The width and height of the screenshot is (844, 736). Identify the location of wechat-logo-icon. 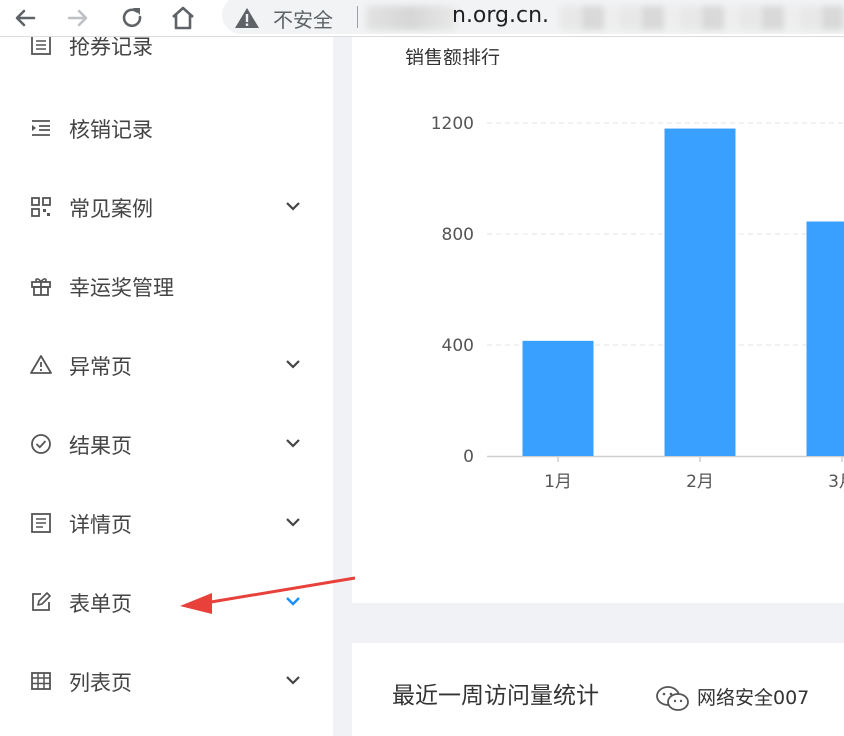
(672, 698).